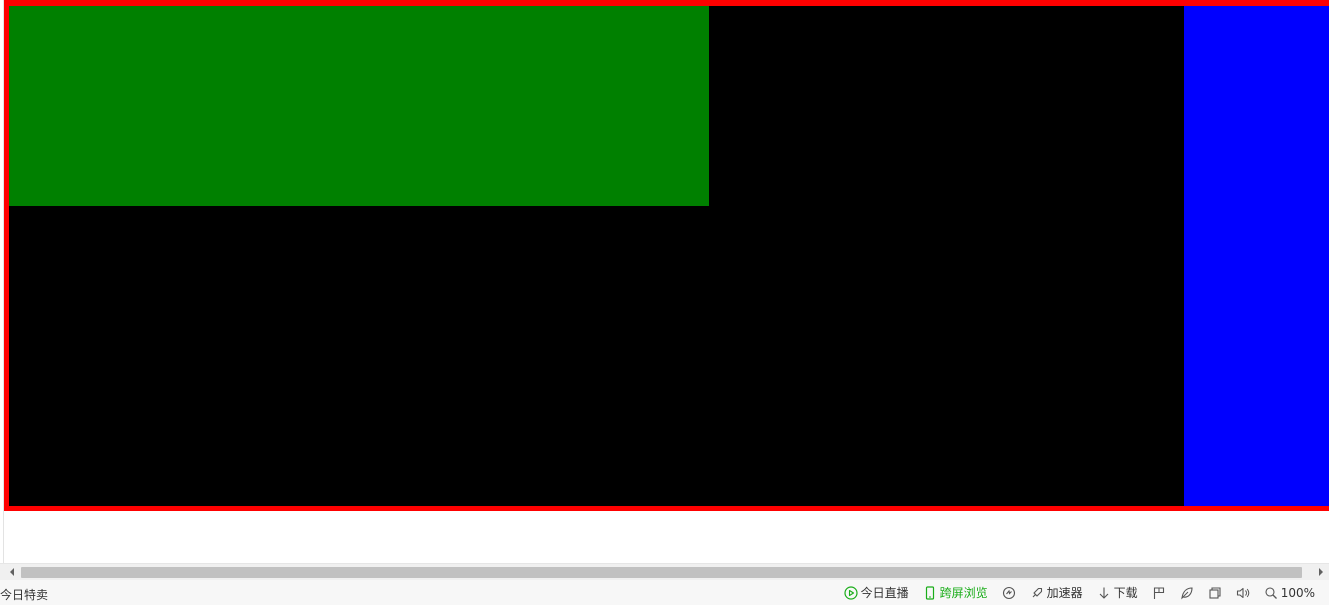 Image resolution: width=1329 pixels, height=605 pixels. Describe the element at coordinates (1125, 593) in the screenshot. I see `download-label: 下载` at that location.